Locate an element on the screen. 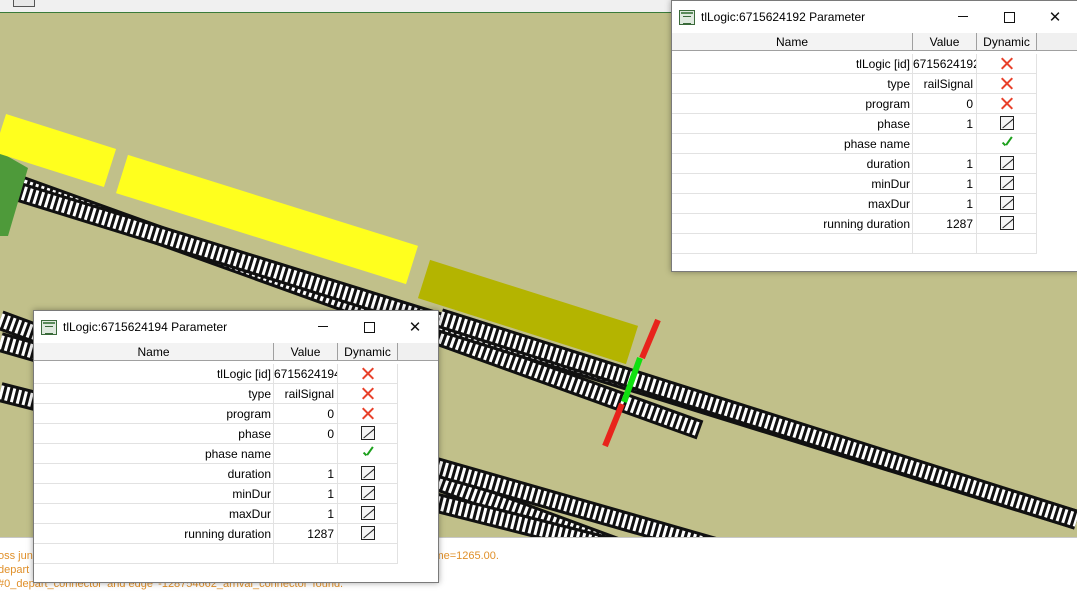  window-titlebar: tlLogic:6715624194 Parameter ✕ is located at coordinates (236, 327).